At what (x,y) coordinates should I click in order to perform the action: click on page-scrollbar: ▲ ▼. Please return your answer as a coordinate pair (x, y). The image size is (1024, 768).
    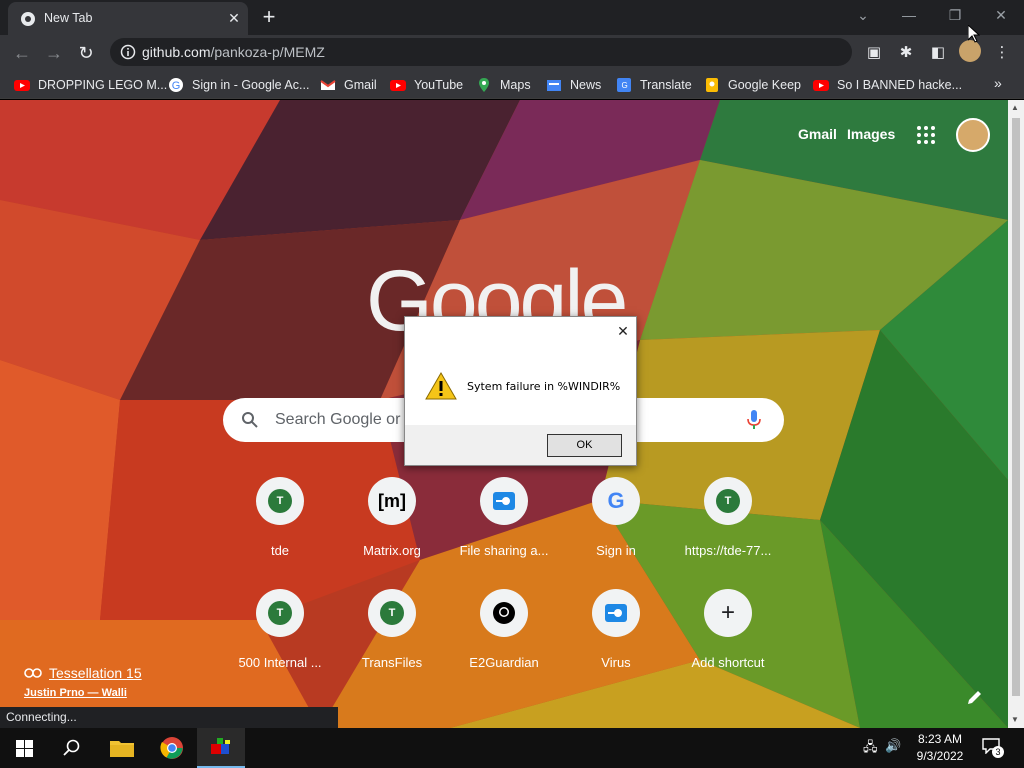
    Looking at the image, I should click on (1016, 414).